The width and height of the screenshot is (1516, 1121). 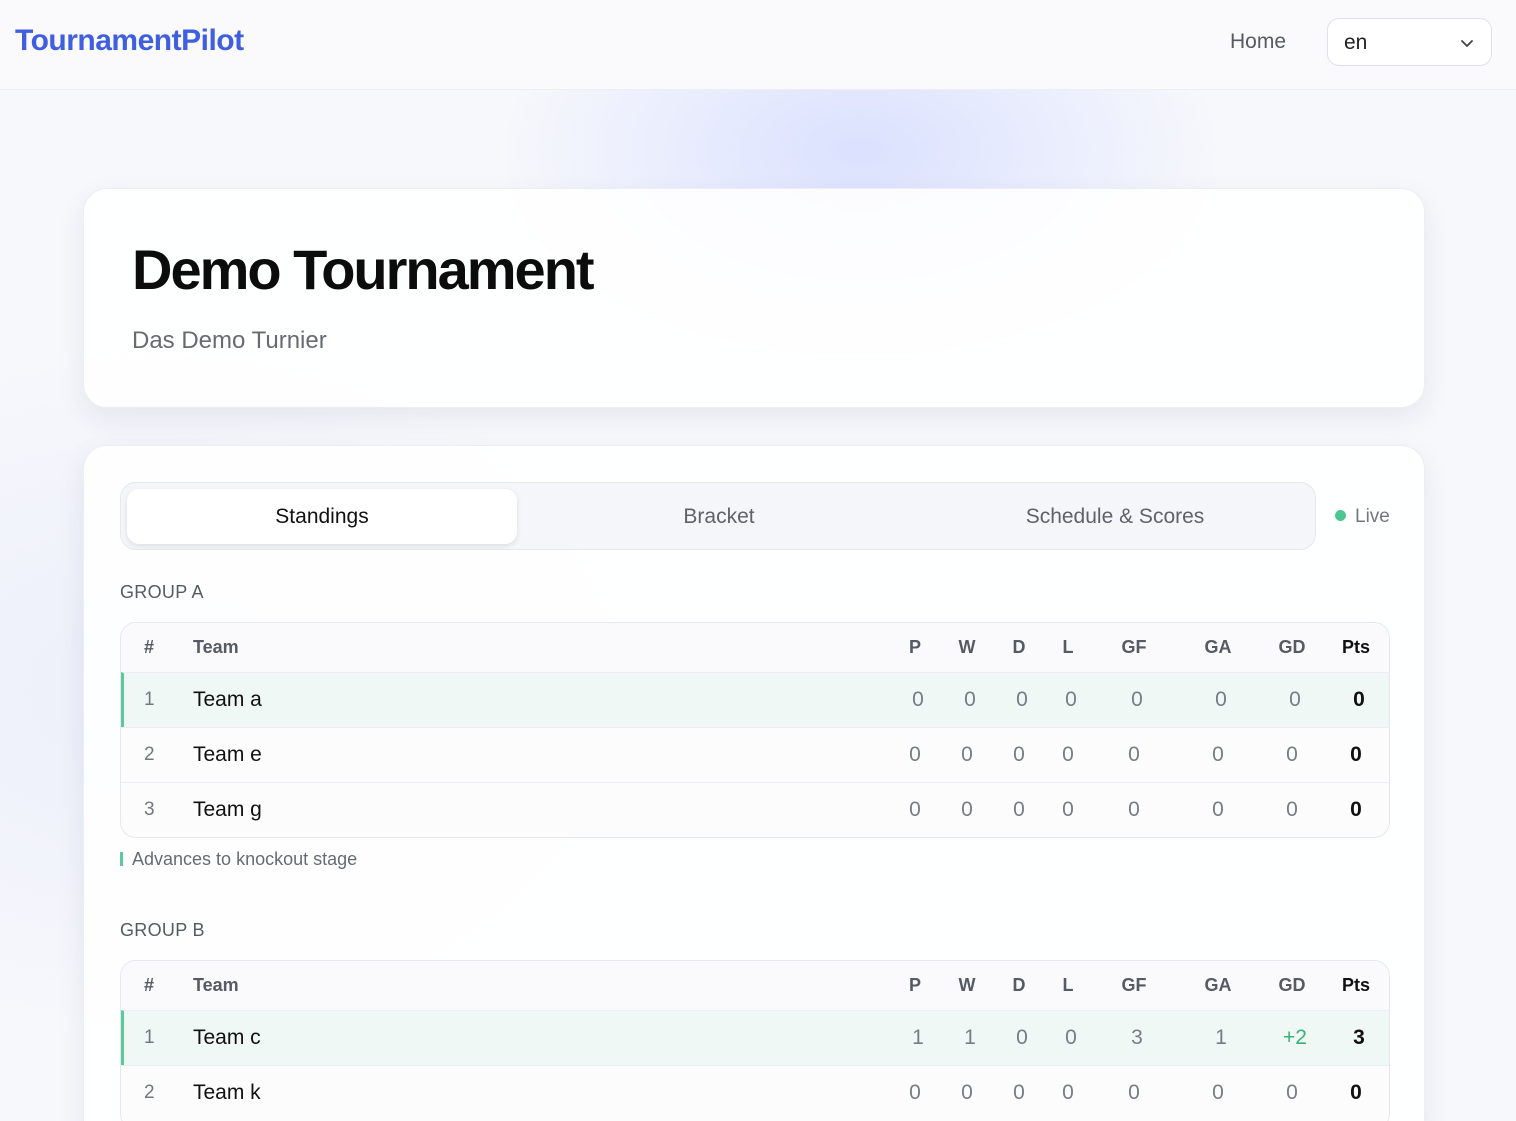 I want to click on row-gf: 3, so click(x=1137, y=1037).